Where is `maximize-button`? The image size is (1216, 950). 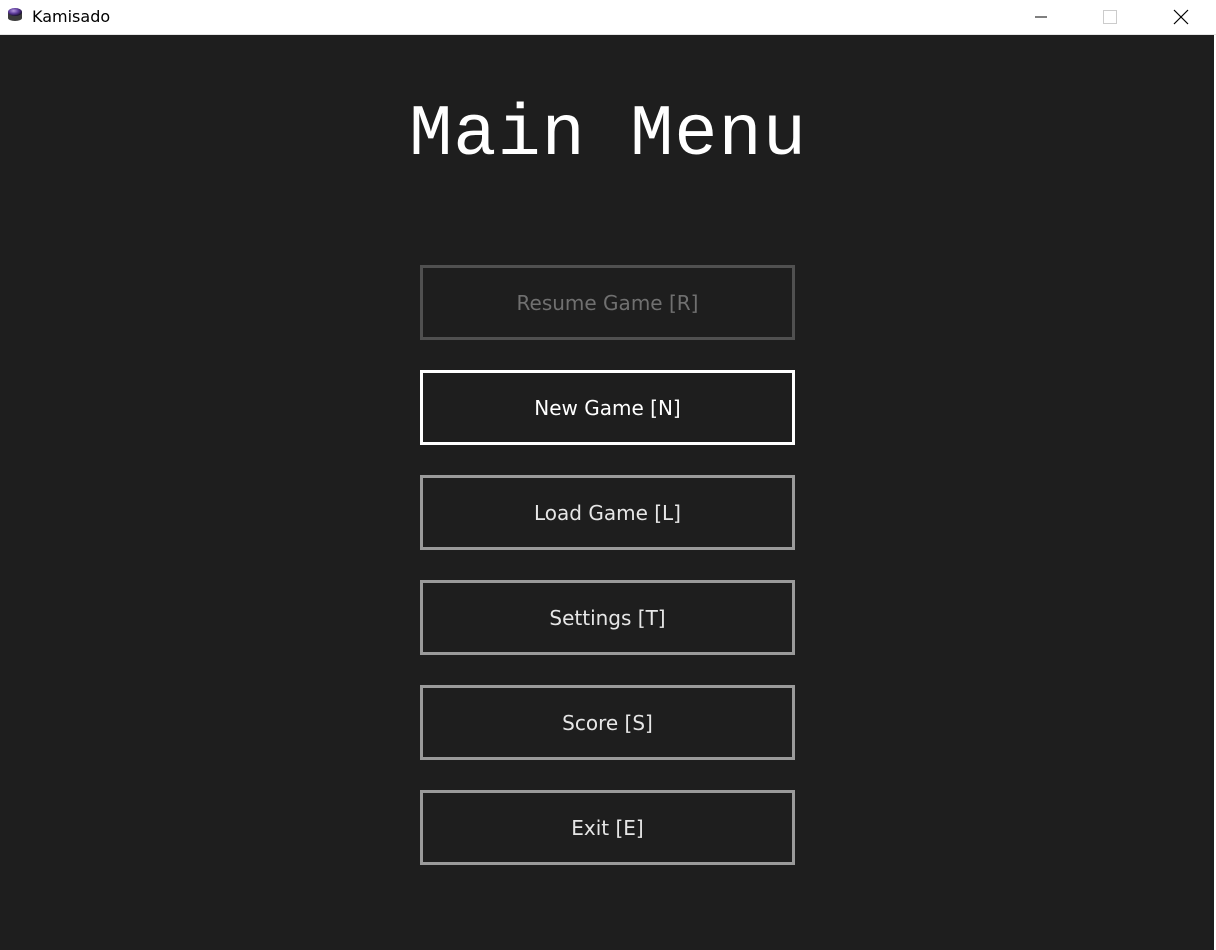 maximize-button is located at coordinates (1110, 17).